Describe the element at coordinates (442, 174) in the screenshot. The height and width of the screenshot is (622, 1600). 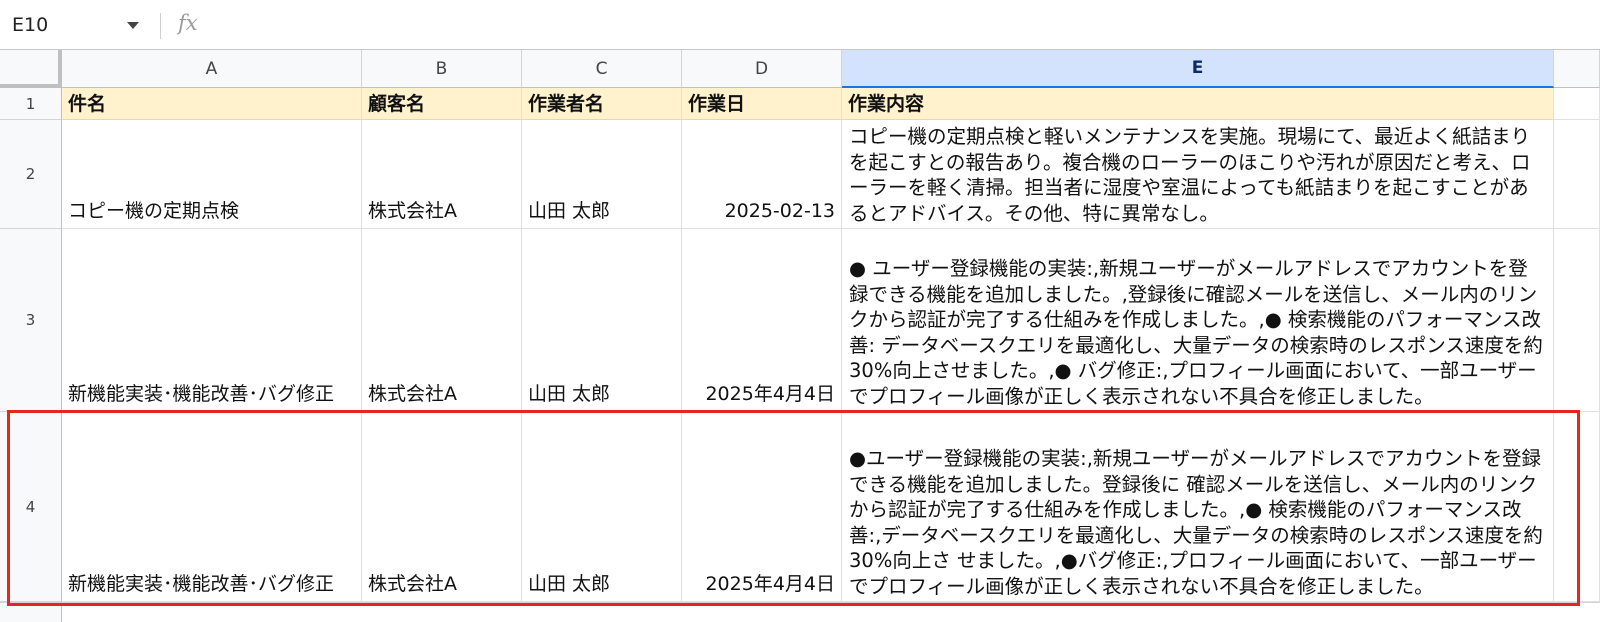
I see `cell-b2: 株式会社A` at that location.